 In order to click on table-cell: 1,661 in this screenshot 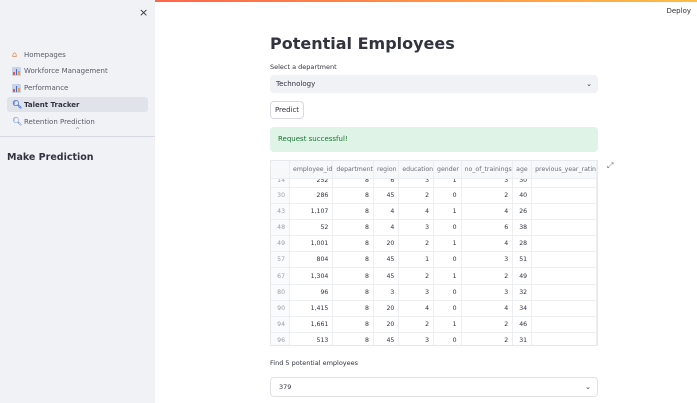, I will do `click(311, 325)`.